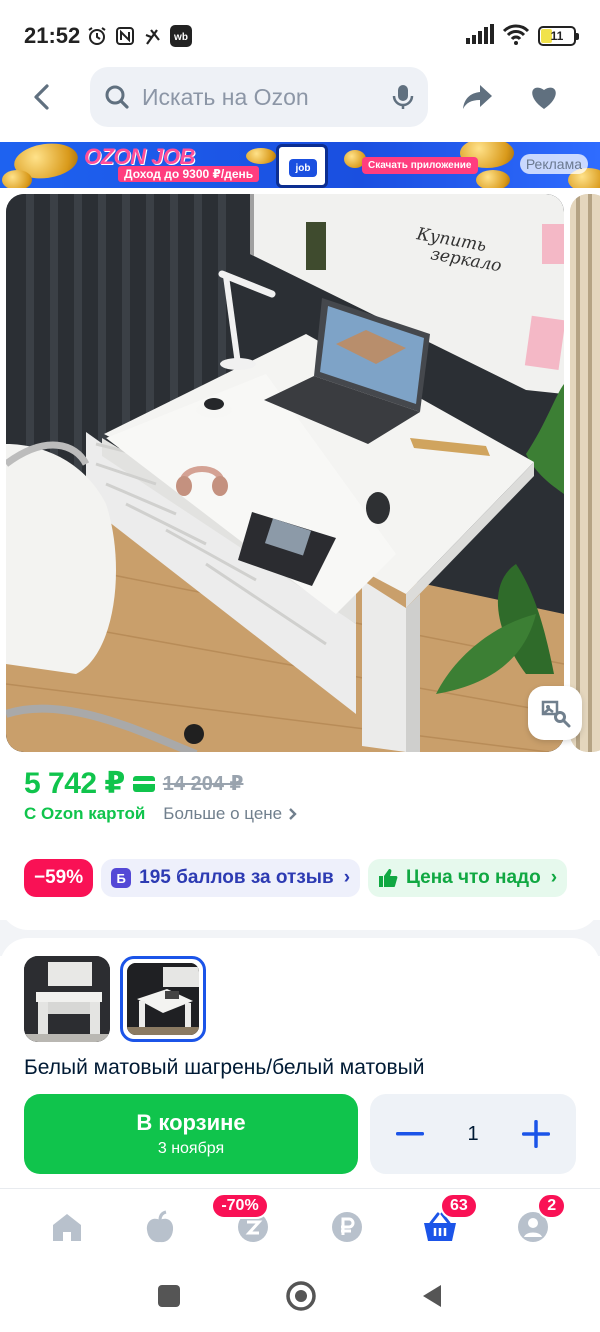 The width and height of the screenshot is (600, 1332). I want to click on increase-quantity-button, so click(536, 1134).